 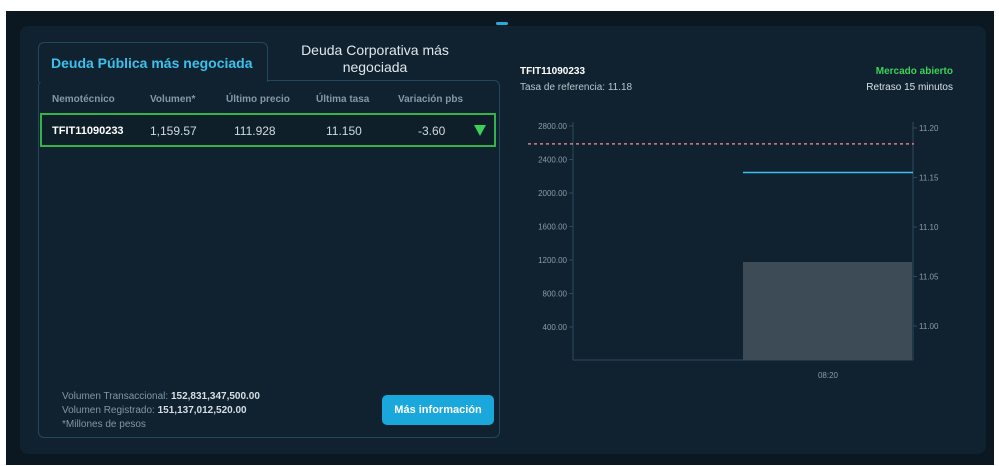 I want to click on tab-corporate-debt: Deuda Corporativa más negociada, so click(x=375, y=59).